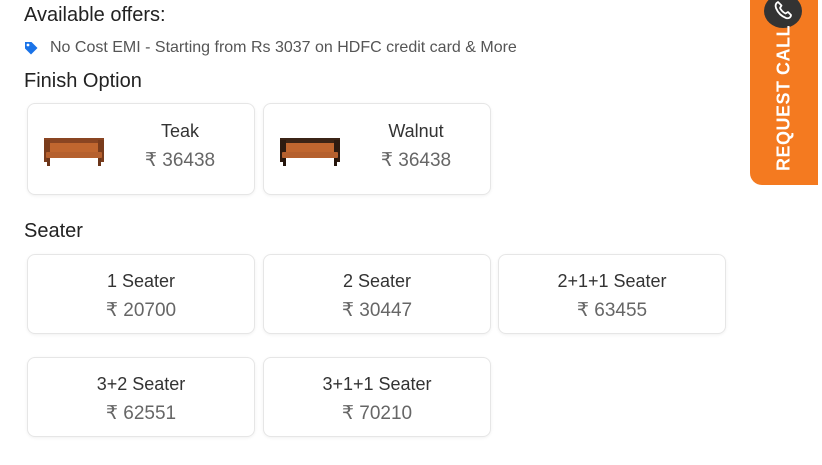 The image size is (822, 465). What do you see at coordinates (783, 14) in the screenshot?
I see `phone-icon` at bounding box center [783, 14].